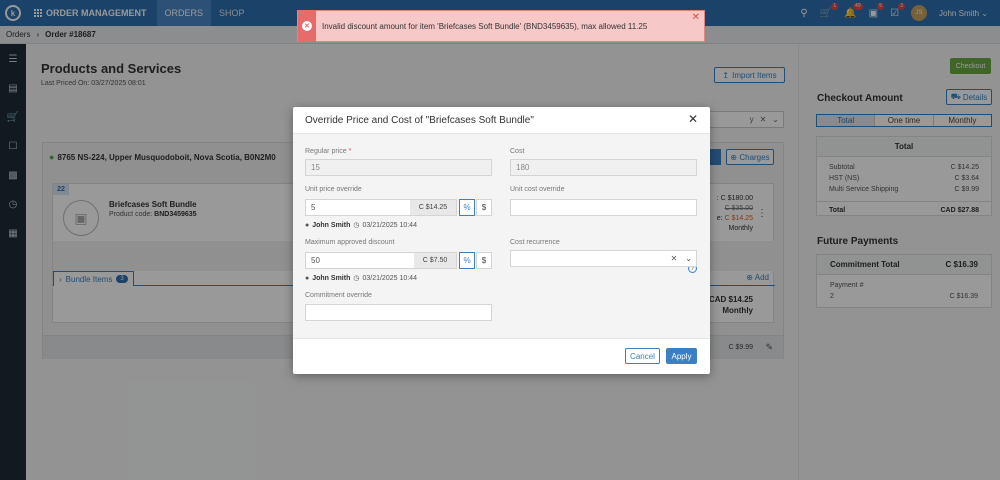 This screenshot has height=480, width=1000. Describe the element at coordinates (435, 260) in the screenshot. I see `max-discount-addon: C $7.50` at that location.